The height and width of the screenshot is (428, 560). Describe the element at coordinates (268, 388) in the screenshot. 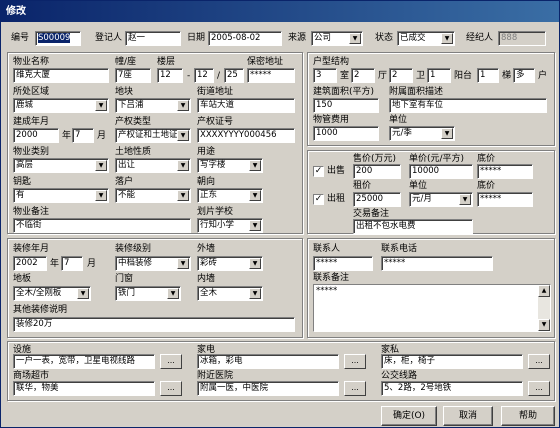

I see `hospital-field: 附属一医，中医院` at that location.